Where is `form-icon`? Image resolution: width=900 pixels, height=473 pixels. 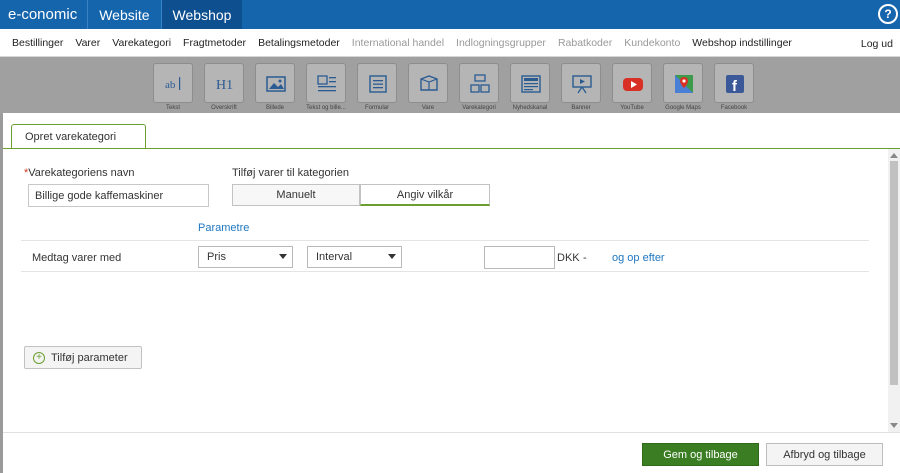
form-icon is located at coordinates (377, 83).